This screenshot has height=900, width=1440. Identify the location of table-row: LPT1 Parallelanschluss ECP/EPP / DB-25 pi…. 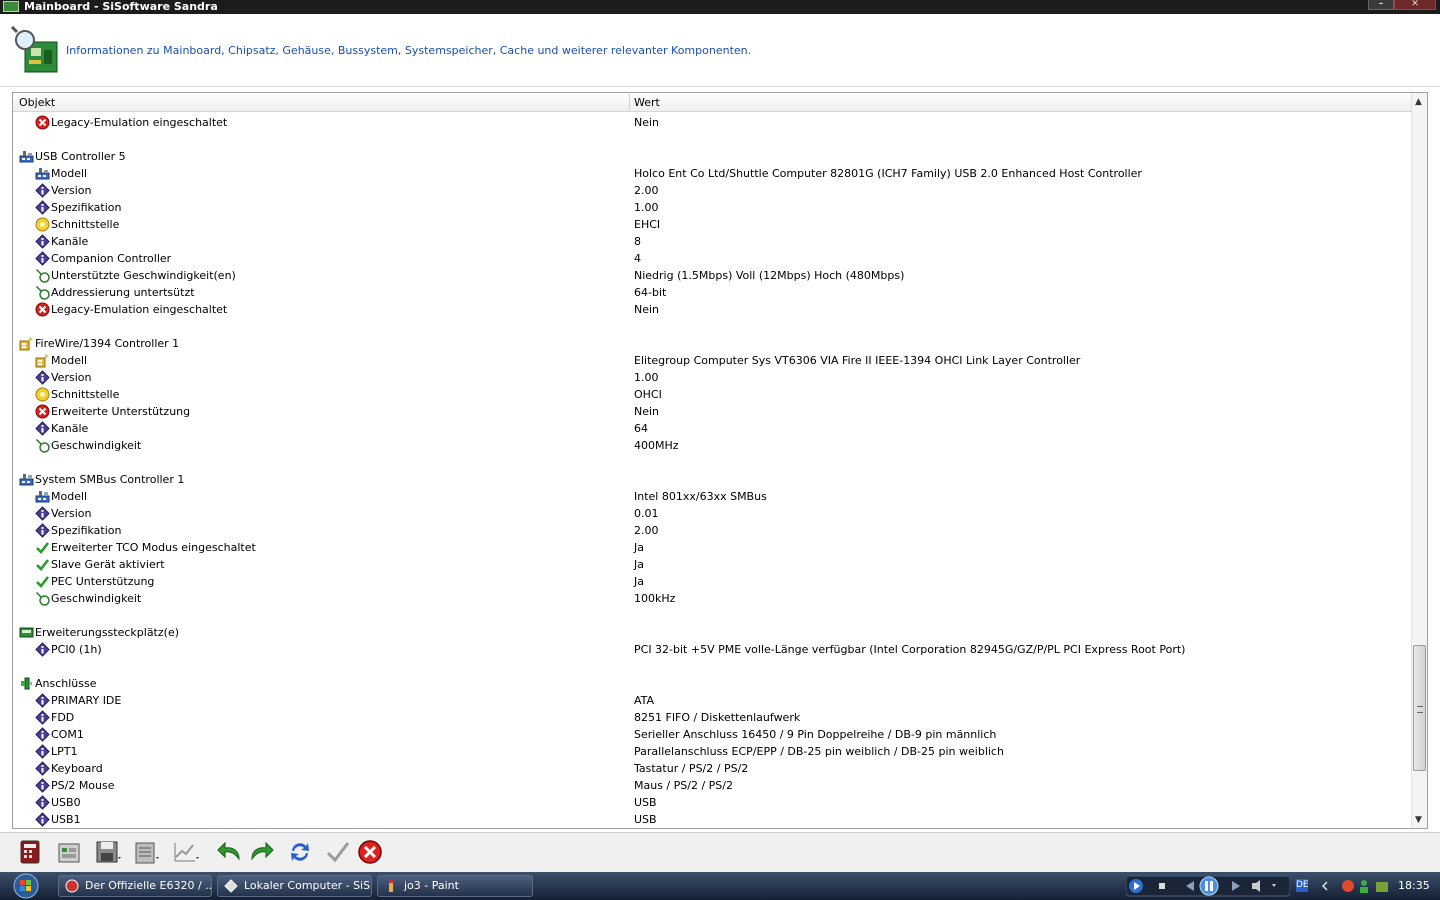
(712, 751).